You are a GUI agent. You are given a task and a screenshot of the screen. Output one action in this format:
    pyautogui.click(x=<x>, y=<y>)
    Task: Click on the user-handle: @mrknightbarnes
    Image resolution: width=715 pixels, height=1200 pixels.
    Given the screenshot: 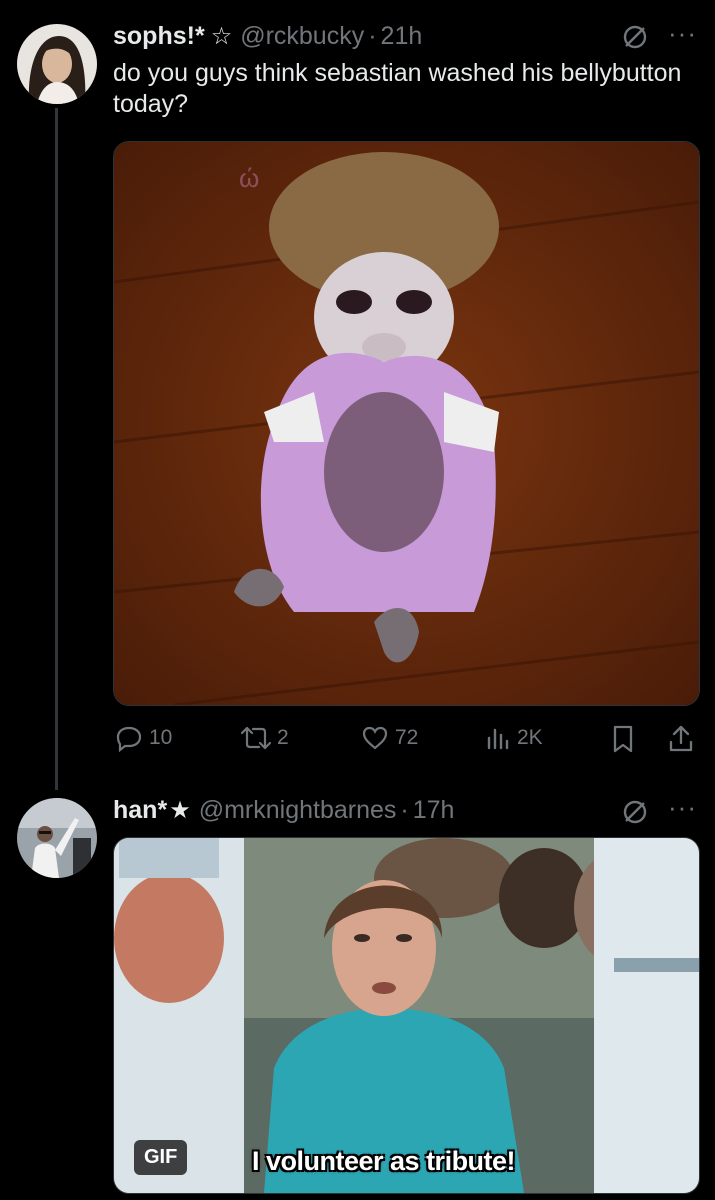 What is the action you would take?
    pyautogui.click(x=298, y=810)
    